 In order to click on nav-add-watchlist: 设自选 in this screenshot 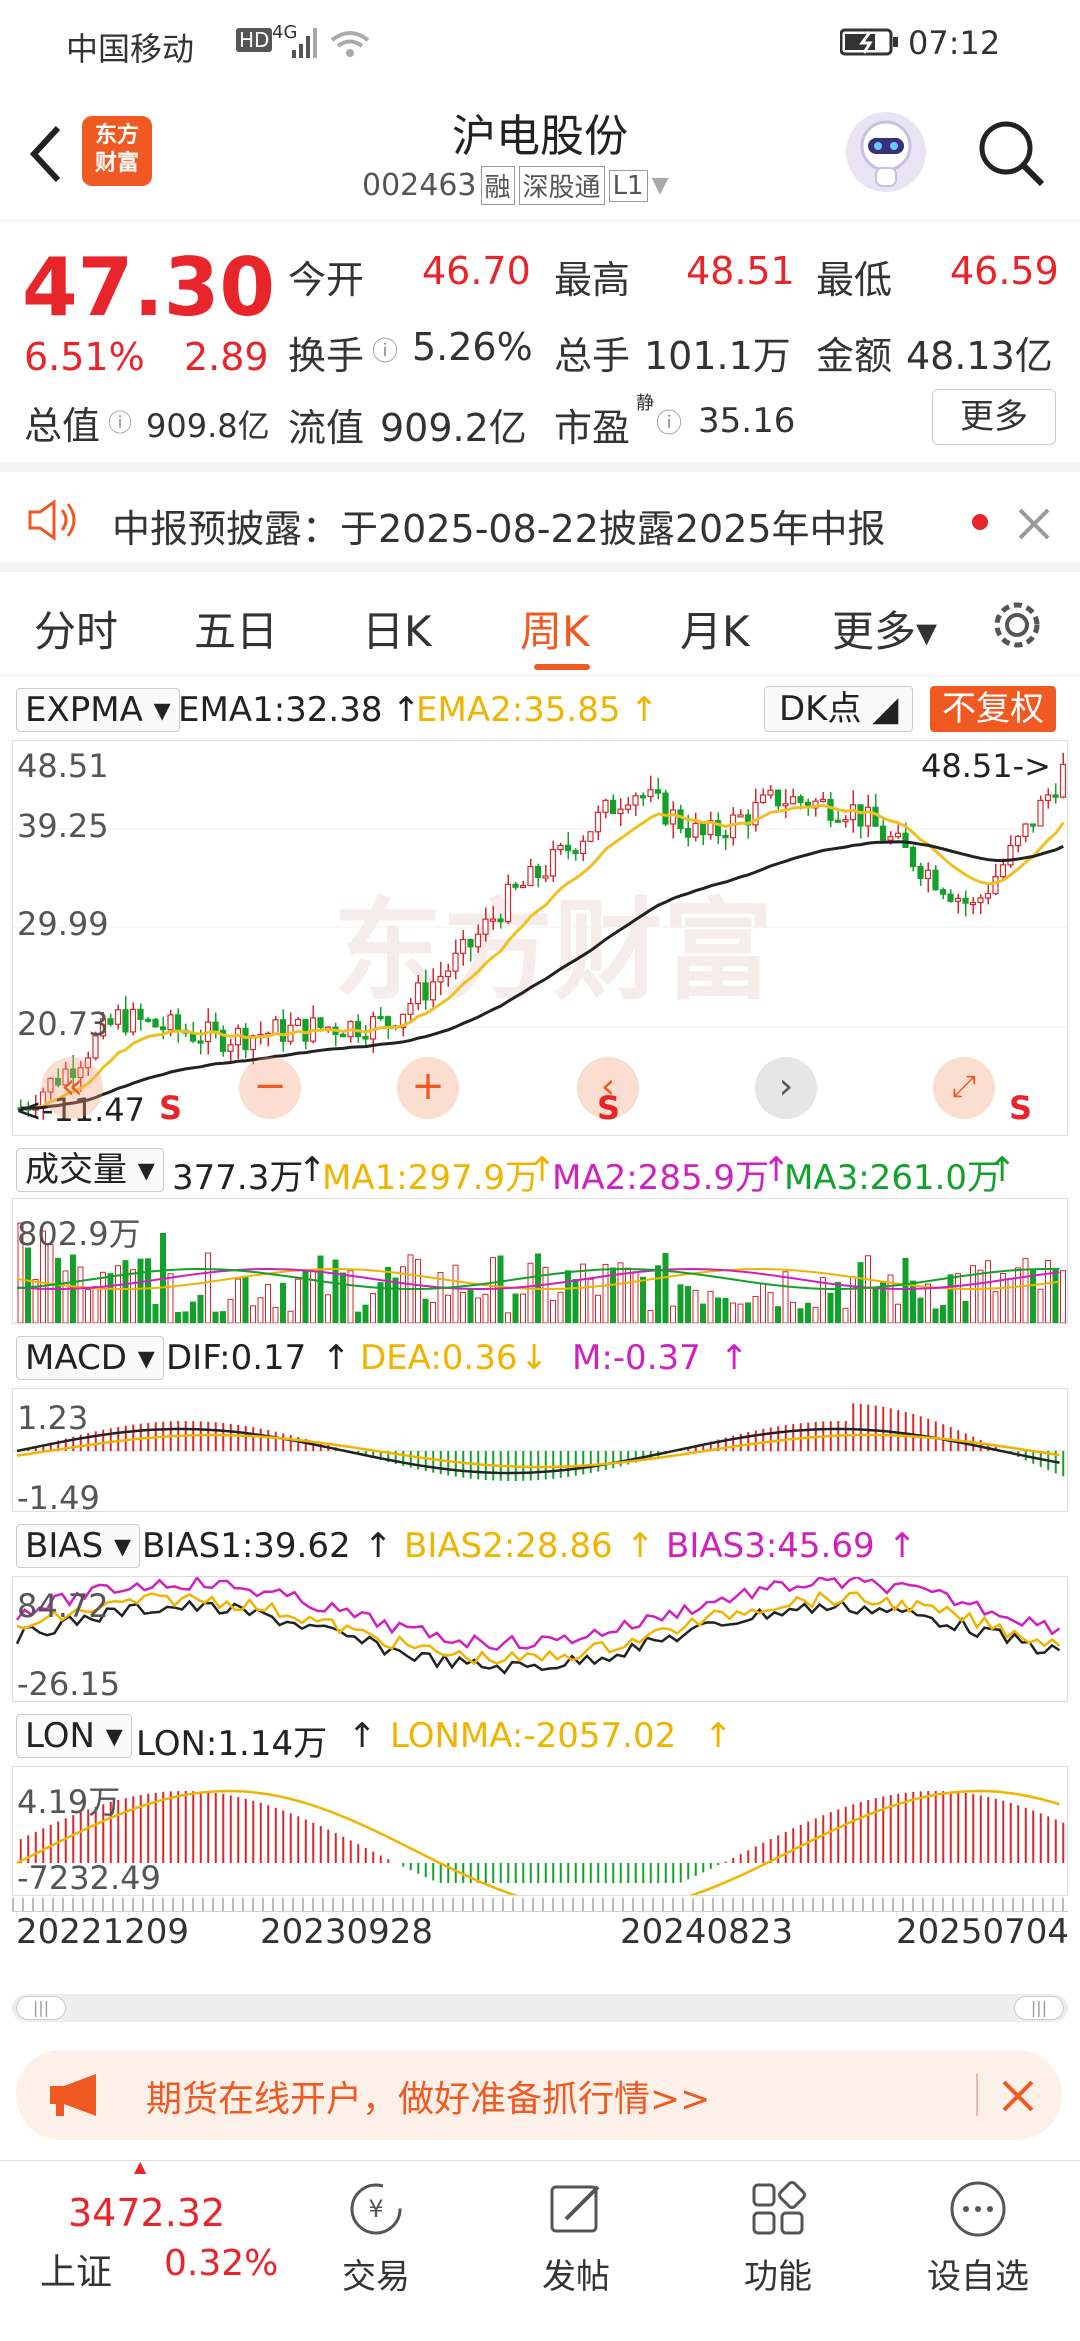, I will do `click(978, 2238)`.